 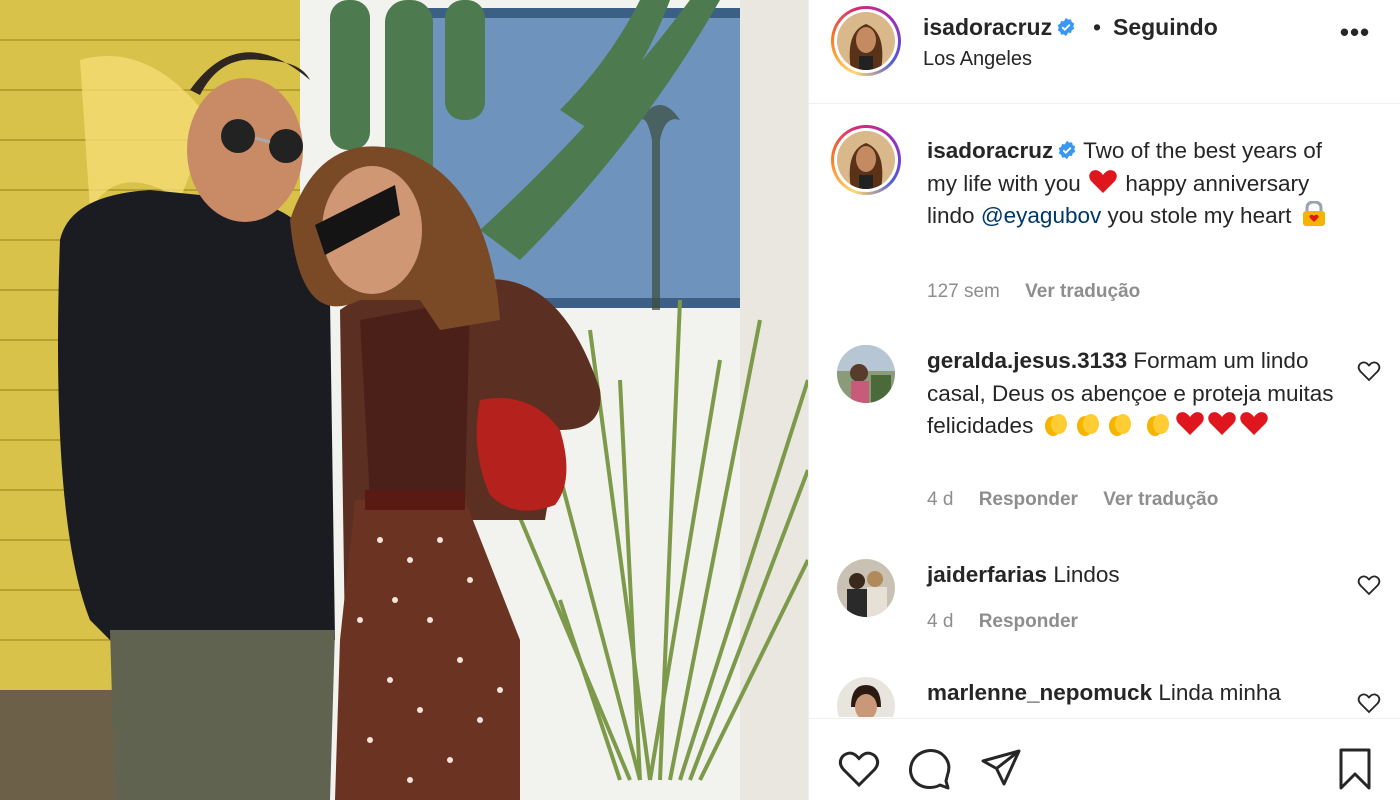 What do you see at coordinates (1027, 360) in the screenshot?
I see `comment-username: geralda.jesus.3133` at bounding box center [1027, 360].